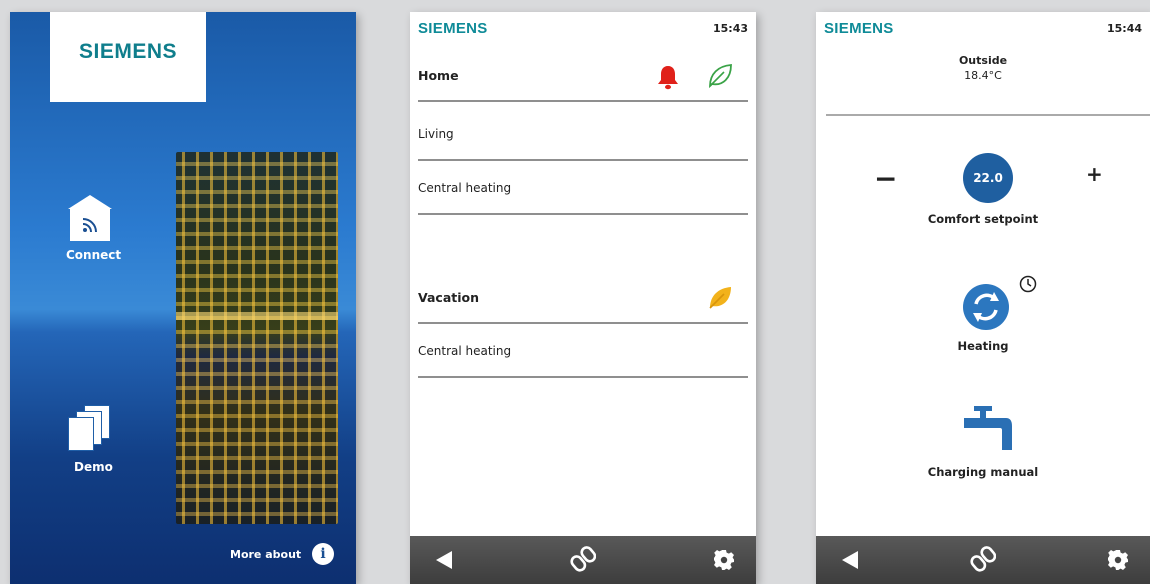  I want to click on clock-time: 15:44, so click(1124, 28).